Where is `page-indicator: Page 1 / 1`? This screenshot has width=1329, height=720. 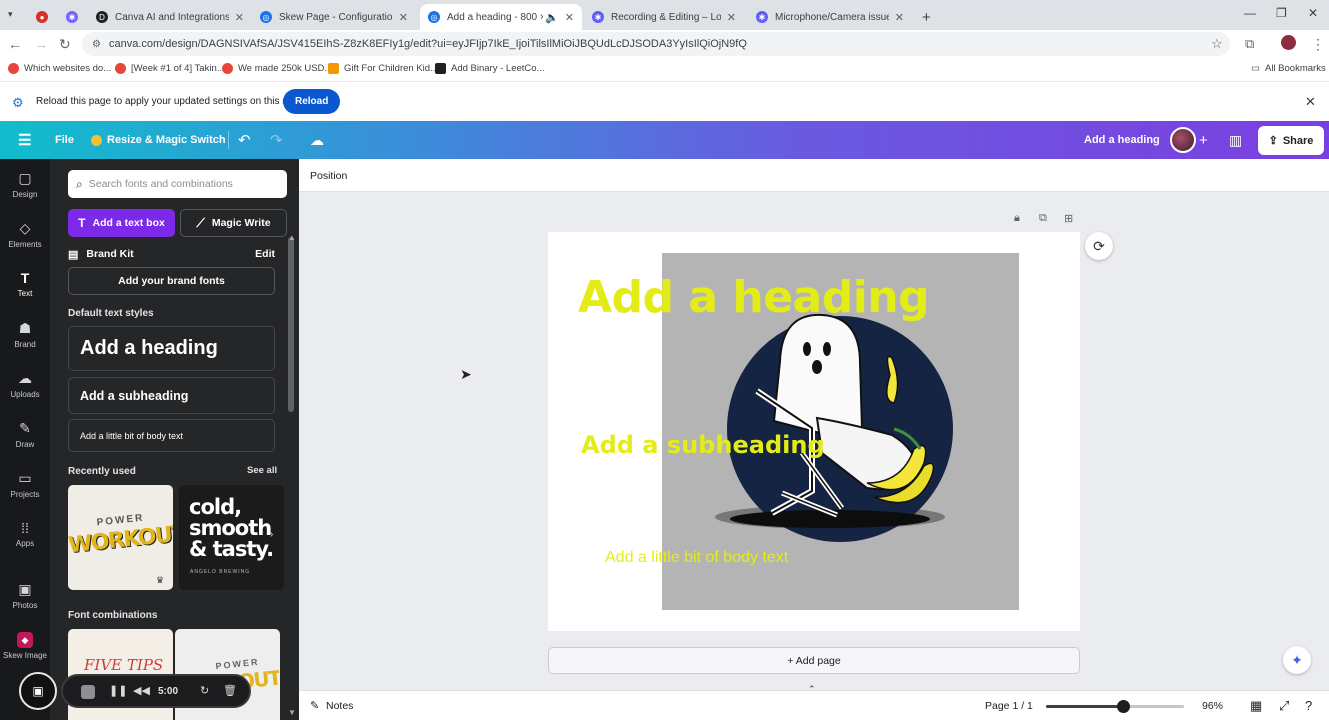 page-indicator: Page 1 / 1 is located at coordinates (1009, 706).